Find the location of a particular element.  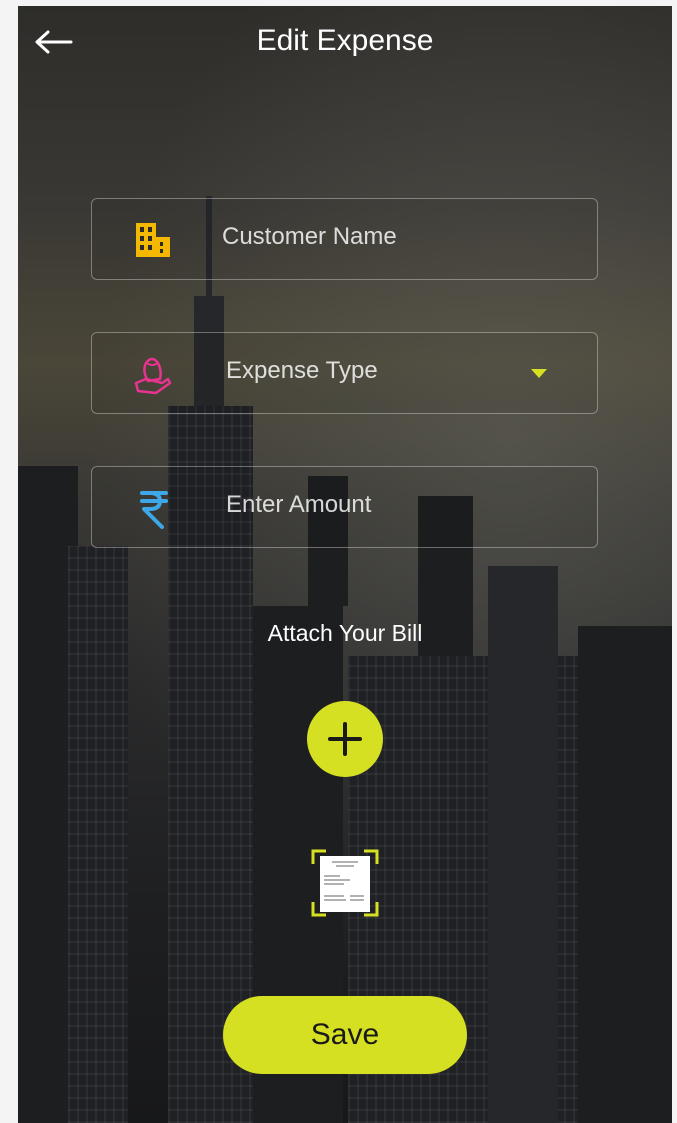

amount-input: Enter Amount is located at coordinates (298, 505).